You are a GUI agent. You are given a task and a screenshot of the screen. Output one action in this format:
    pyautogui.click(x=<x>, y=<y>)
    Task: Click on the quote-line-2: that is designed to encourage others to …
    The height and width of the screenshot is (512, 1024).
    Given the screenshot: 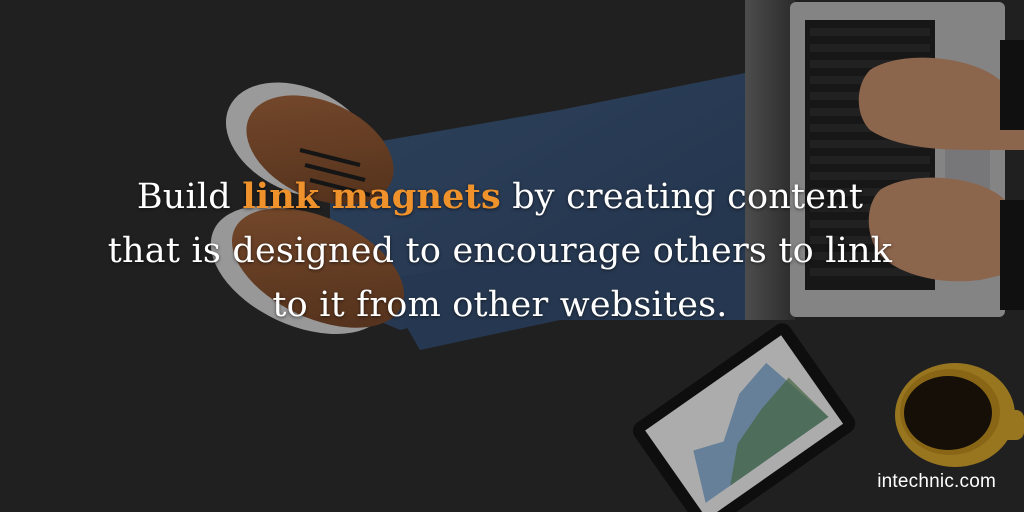 What is the action you would take?
    pyautogui.click(x=500, y=251)
    